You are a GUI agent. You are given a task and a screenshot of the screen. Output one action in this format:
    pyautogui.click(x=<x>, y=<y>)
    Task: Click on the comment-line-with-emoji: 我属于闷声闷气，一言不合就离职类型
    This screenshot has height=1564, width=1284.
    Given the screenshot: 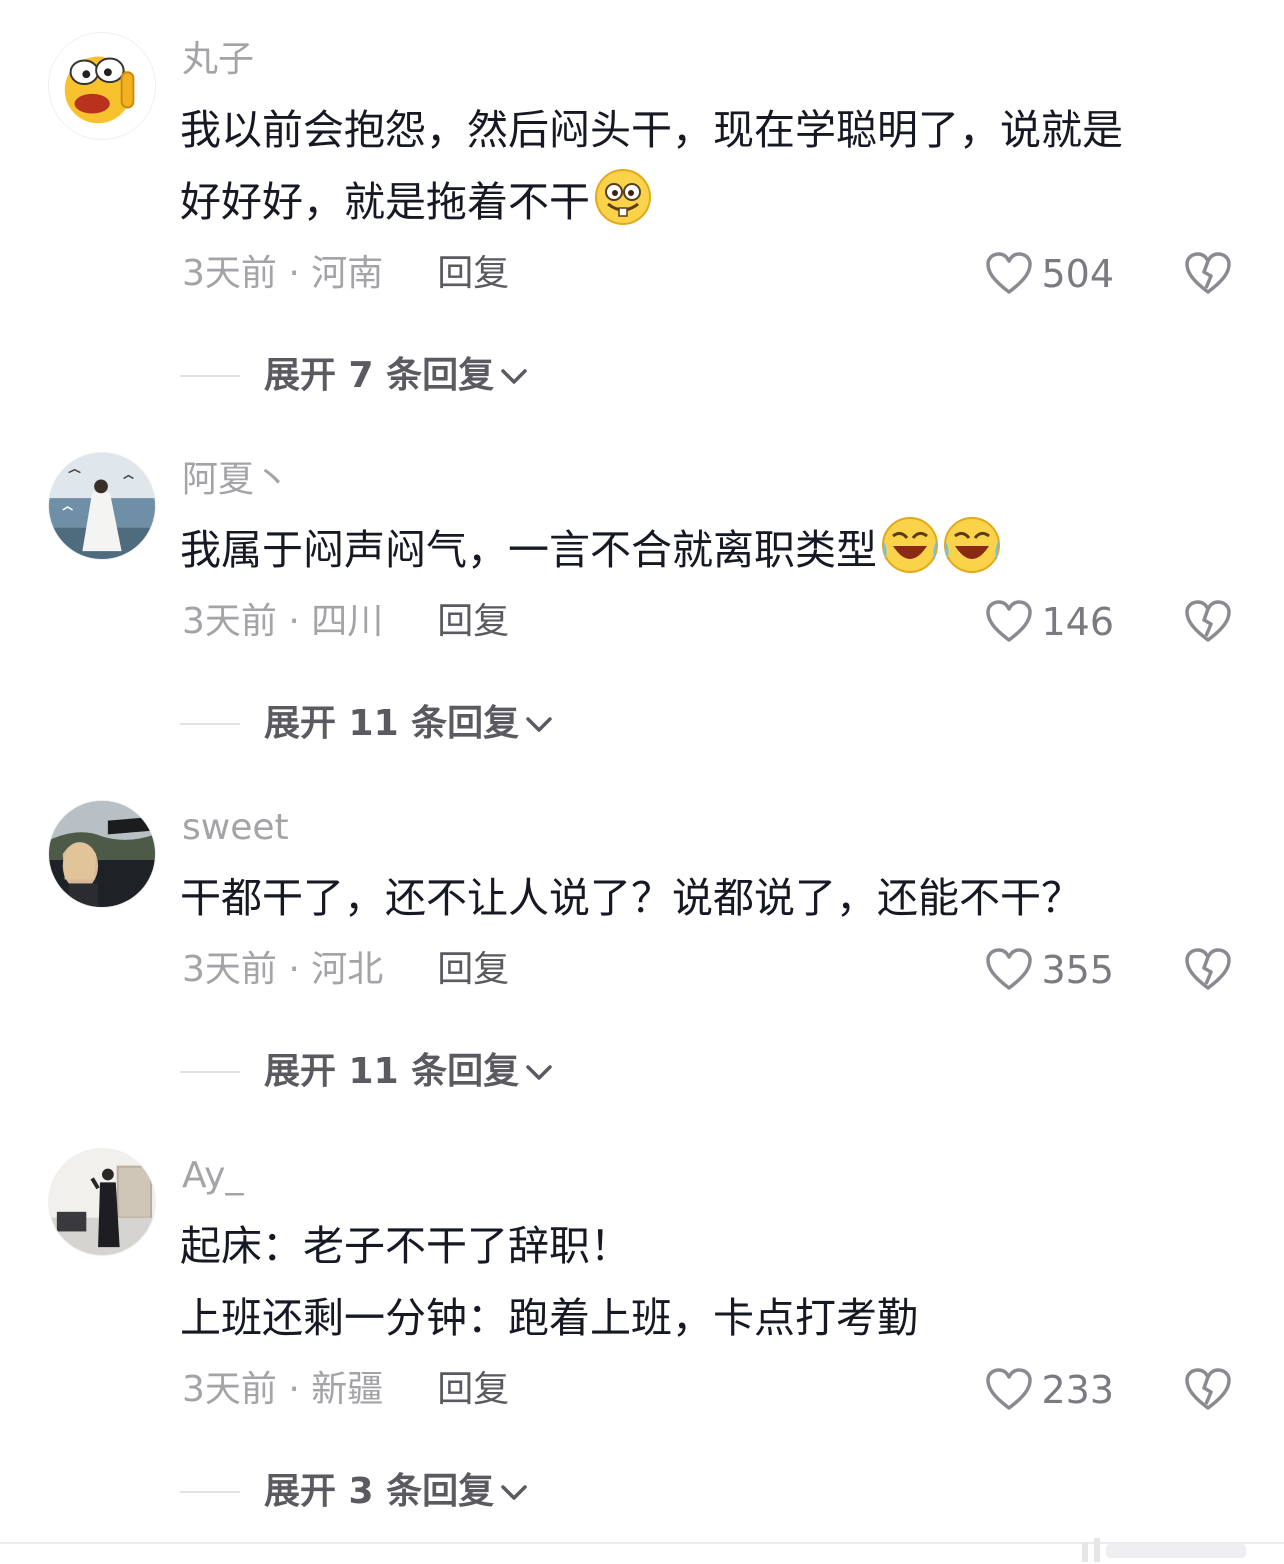 What is the action you would take?
    pyautogui.click(x=705, y=550)
    